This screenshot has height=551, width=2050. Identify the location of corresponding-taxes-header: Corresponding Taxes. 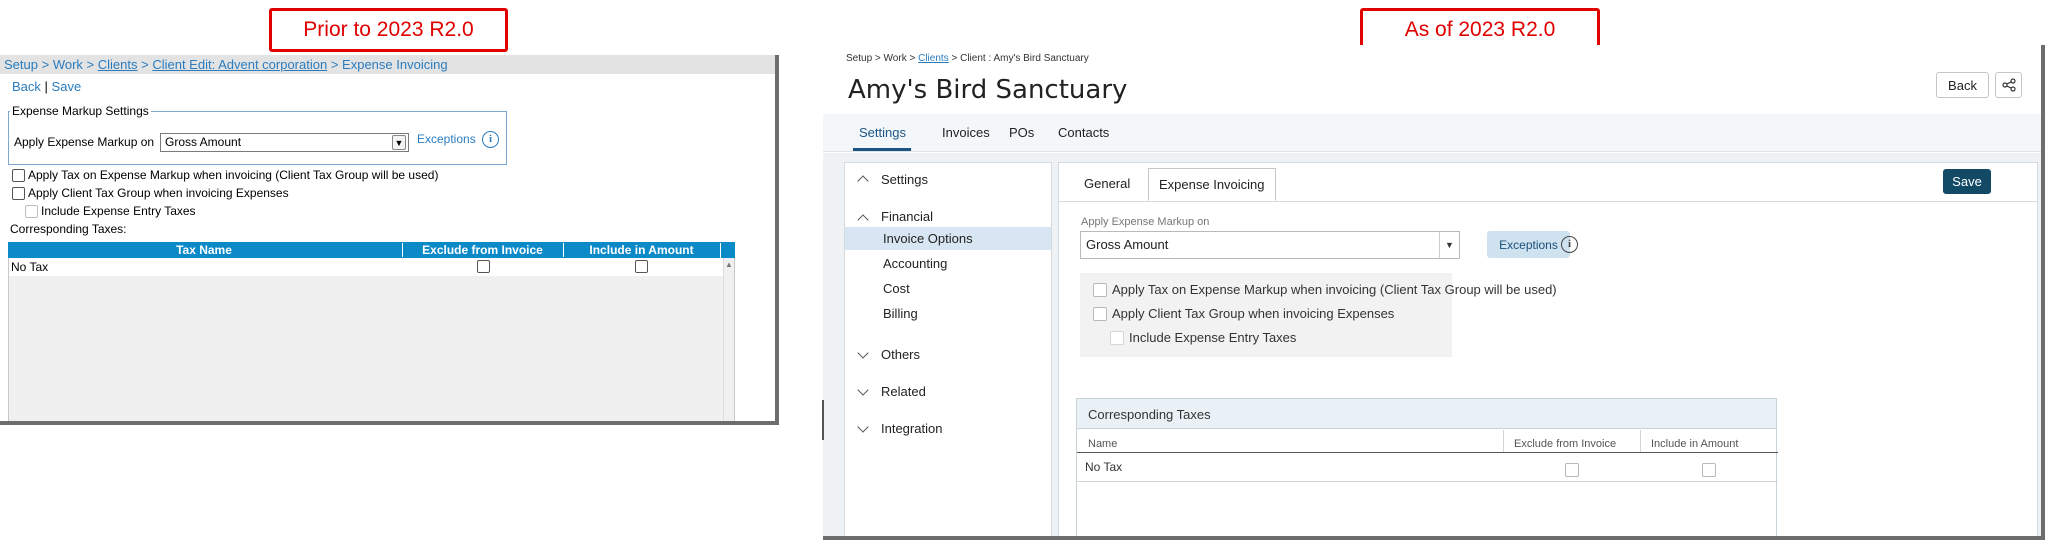
(1426, 414).